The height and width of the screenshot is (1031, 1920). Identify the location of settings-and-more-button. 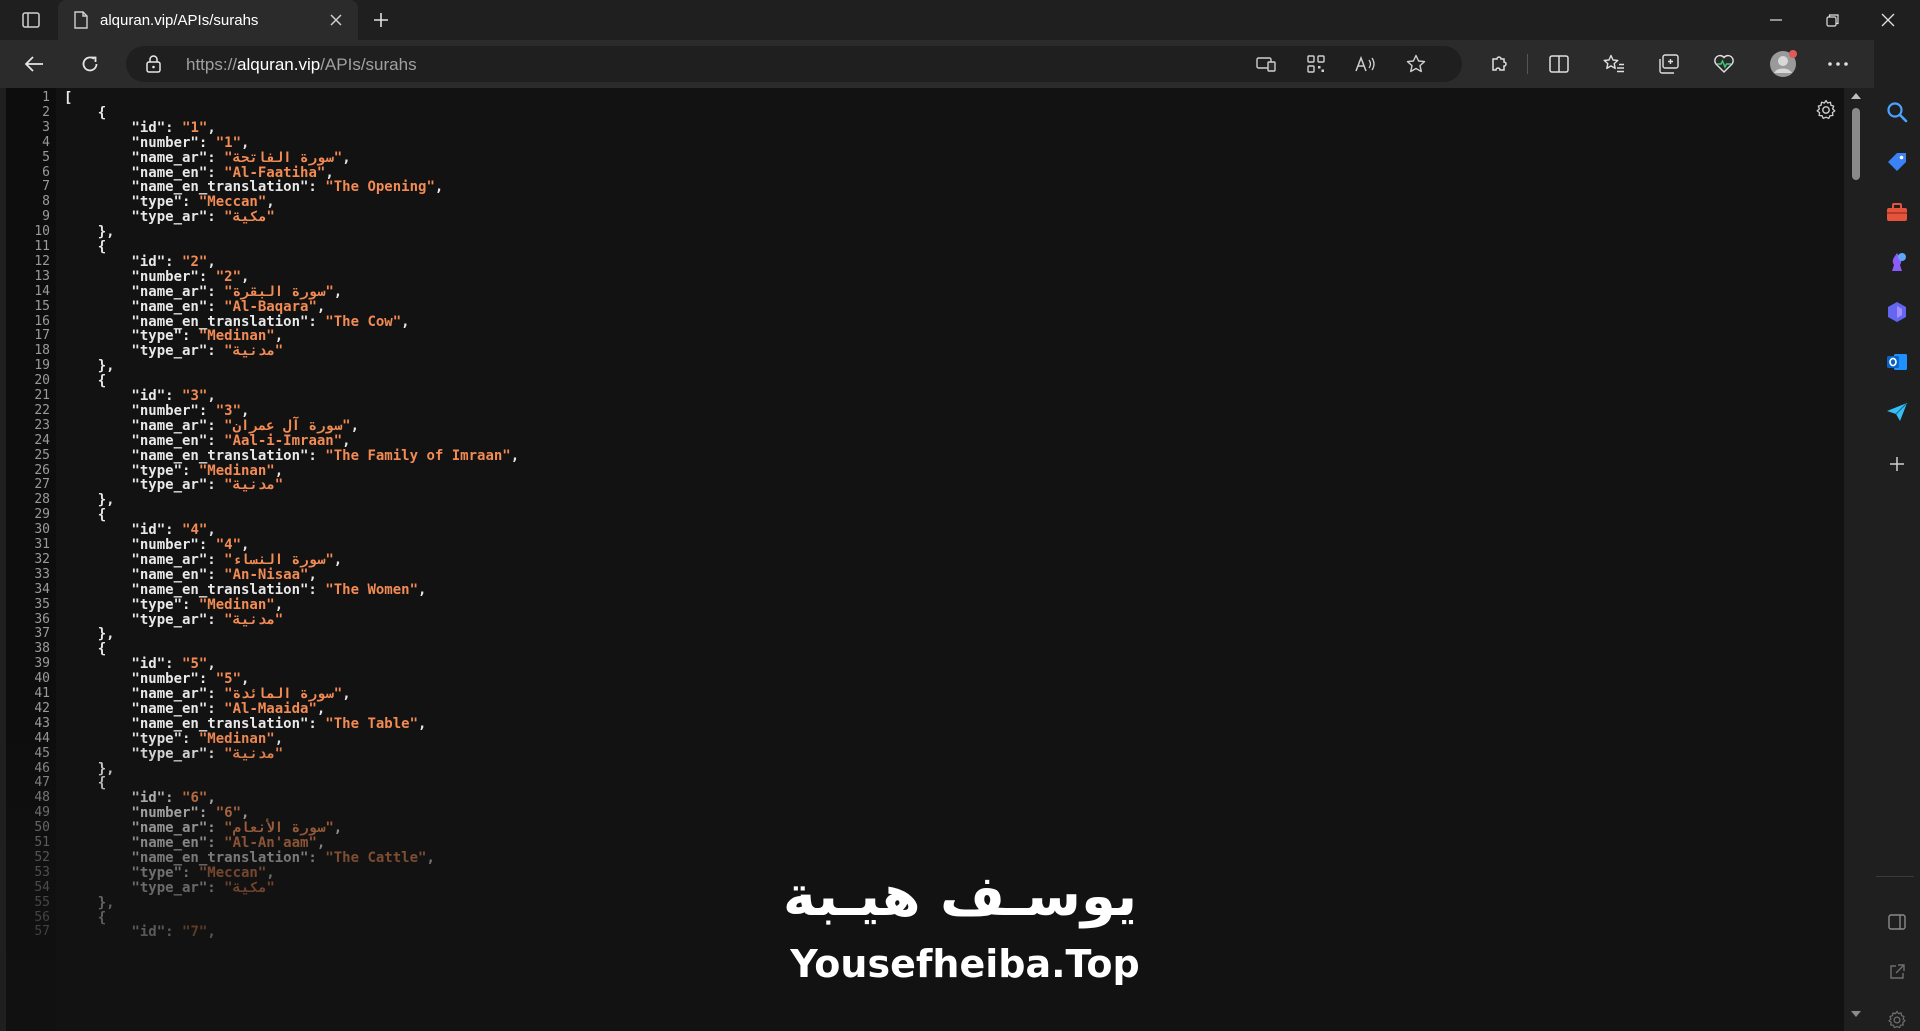
(1838, 64).